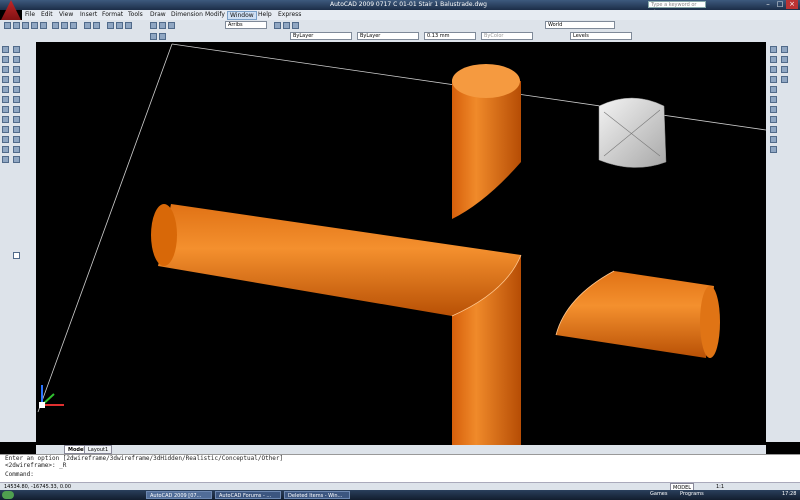 This screenshot has height=500, width=800. I want to click on print-icon, so click(34, 25).